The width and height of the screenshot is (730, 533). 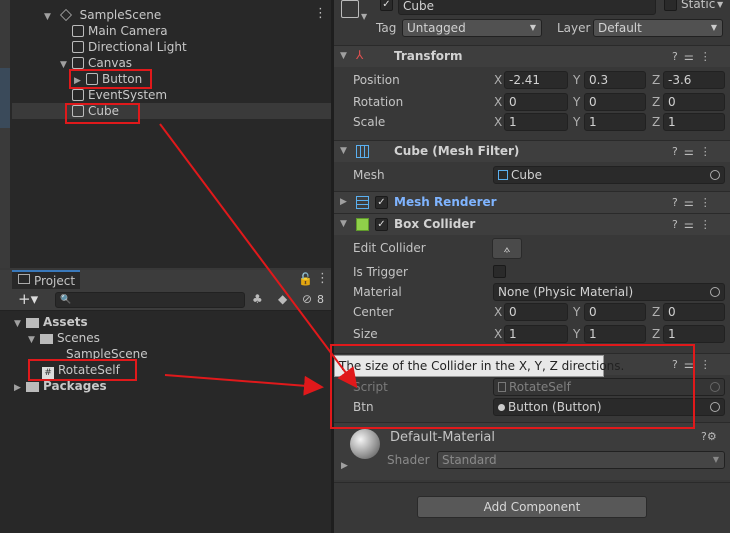 I want to click on arrow-cube-to-btn, so click(x=258, y=256).